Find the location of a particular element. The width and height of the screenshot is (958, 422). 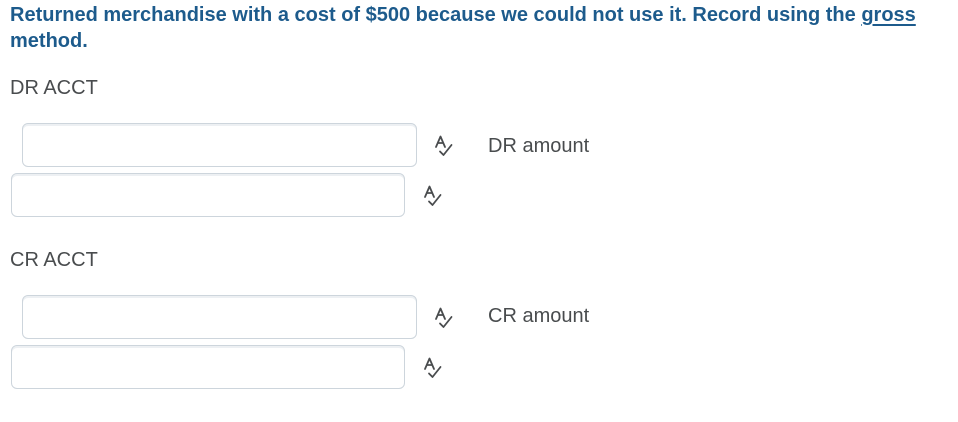

dr-account-input is located at coordinates (219, 145).